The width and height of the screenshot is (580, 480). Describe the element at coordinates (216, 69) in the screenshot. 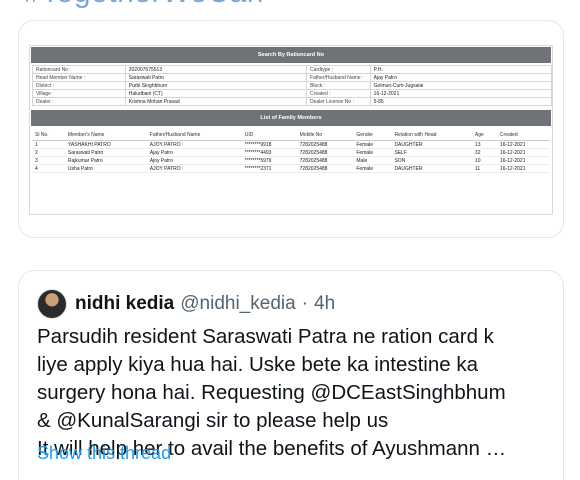

I see `info-value: 202007675513` at that location.